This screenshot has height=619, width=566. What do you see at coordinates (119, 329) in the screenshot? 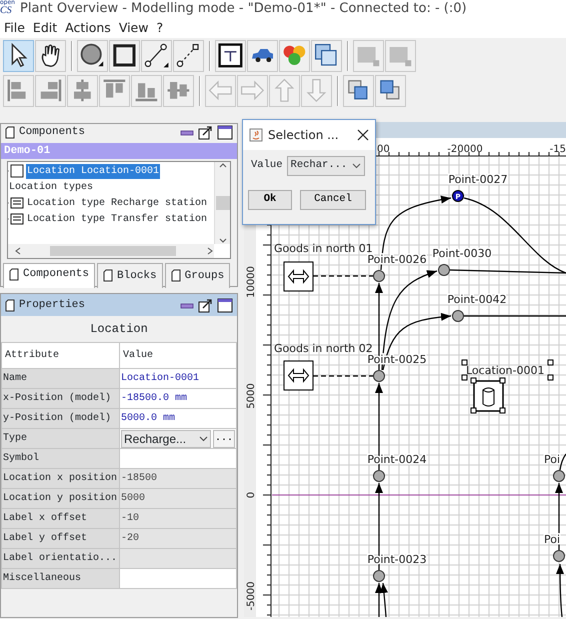
I see `object-type-label: Location` at bounding box center [119, 329].